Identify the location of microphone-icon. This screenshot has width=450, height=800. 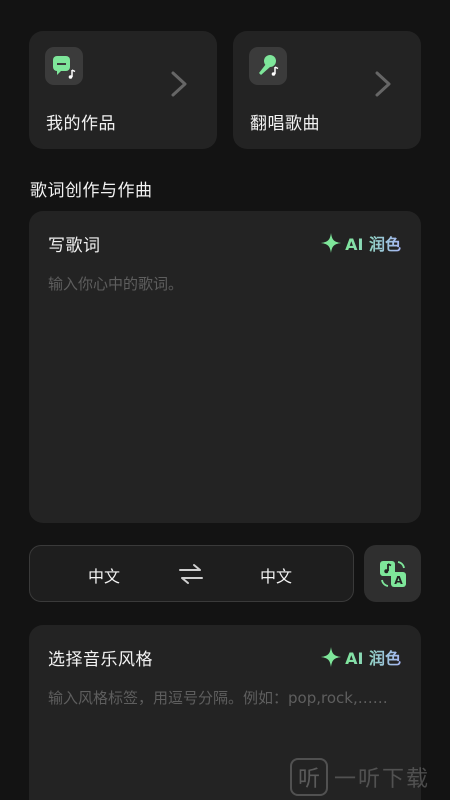
(268, 66).